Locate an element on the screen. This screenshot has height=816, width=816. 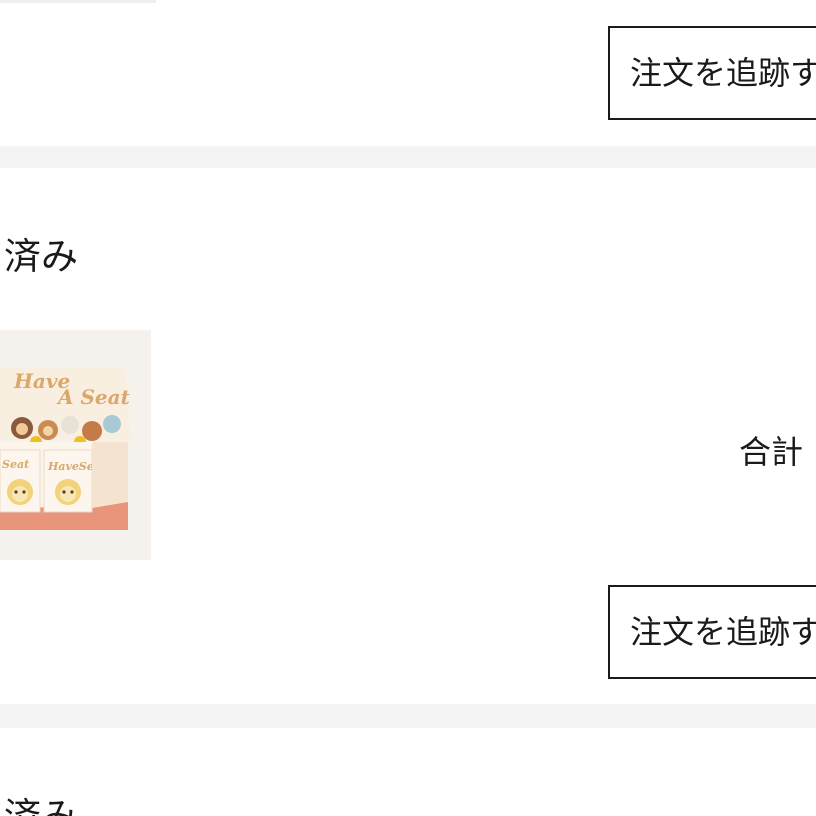
order-total-label: 合計 is located at coordinates (771, 452).